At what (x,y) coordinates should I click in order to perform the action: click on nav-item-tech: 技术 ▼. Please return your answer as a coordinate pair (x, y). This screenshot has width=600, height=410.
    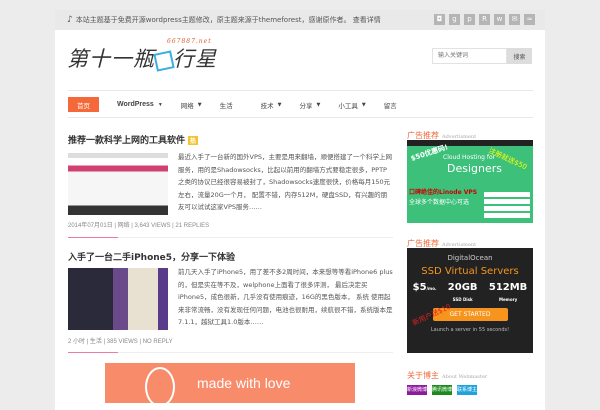
    Looking at the image, I should click on (271, 105).